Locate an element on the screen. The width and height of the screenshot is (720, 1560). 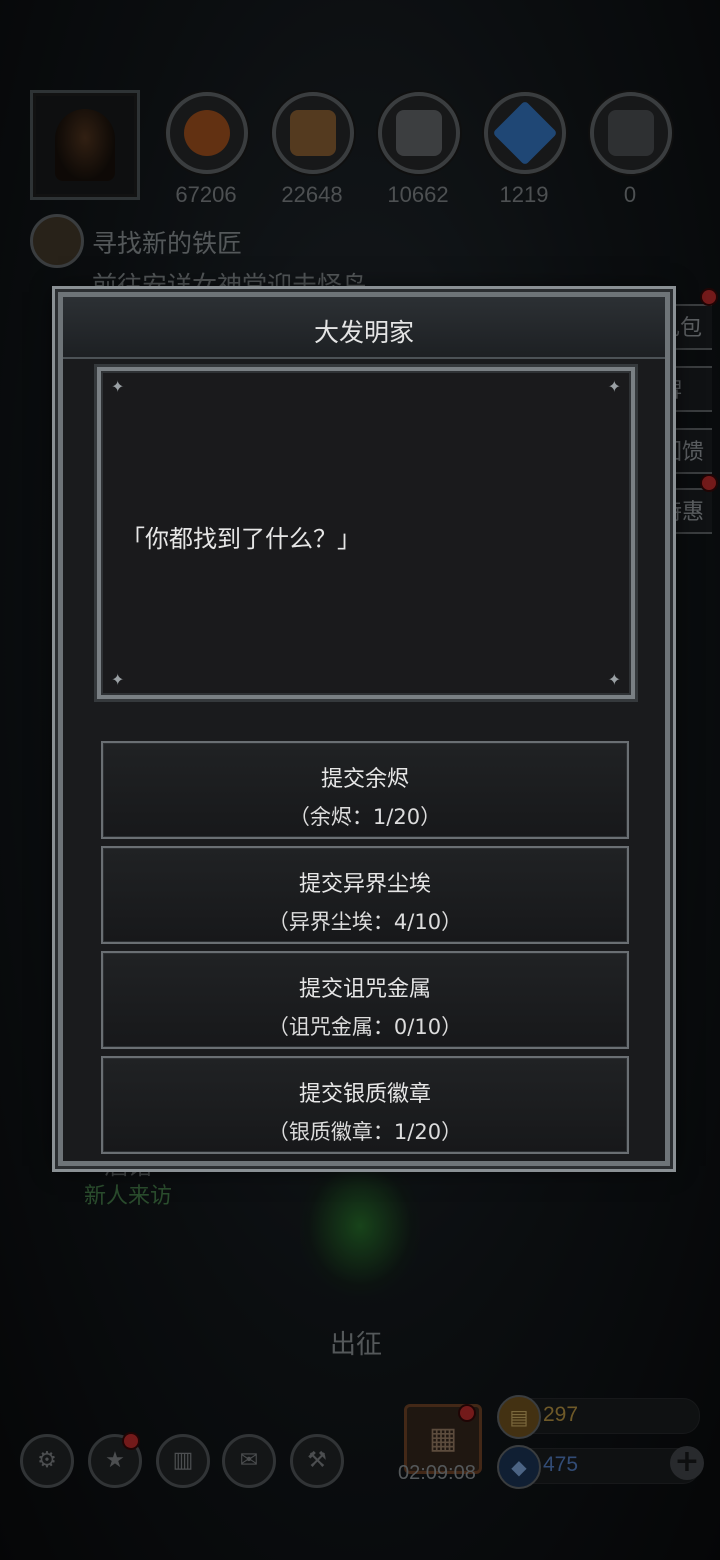
resource-wood: 22648 is located at coordinates (313, 150).